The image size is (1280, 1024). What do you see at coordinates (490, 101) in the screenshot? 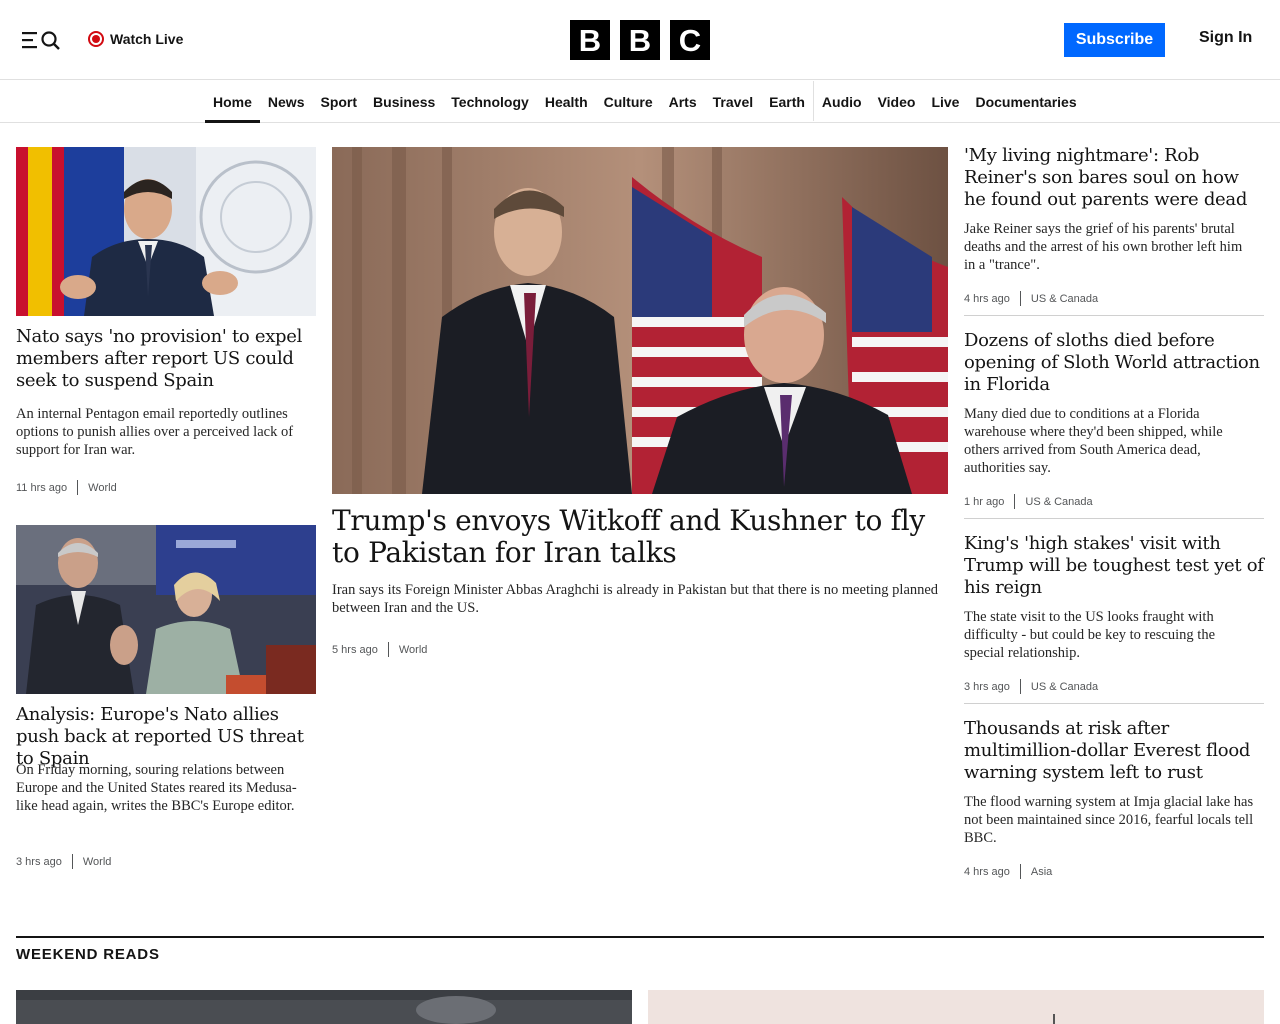
I see `nav-item-technology: Technology` at bounding box center [490, 101].